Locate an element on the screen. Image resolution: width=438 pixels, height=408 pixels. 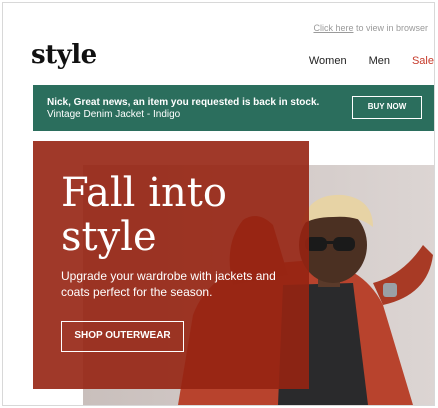
main-nav: Women Men Sale is located at coordinates (360, 61).